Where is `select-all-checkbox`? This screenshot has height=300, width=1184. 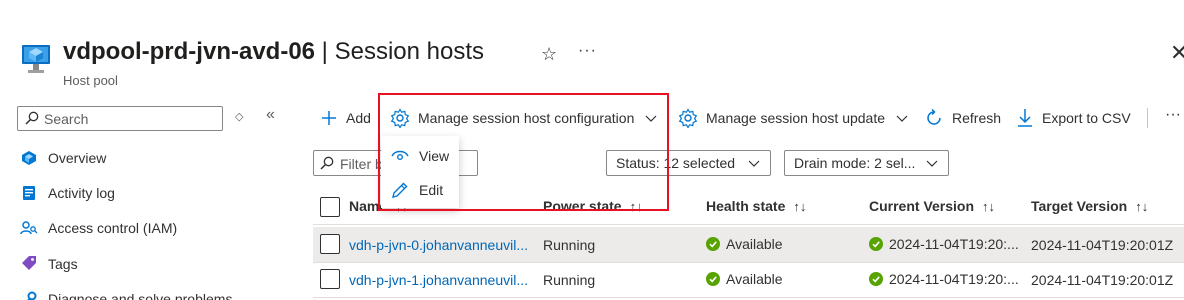 select-all-checkbox is located at coordinates (330, 207).